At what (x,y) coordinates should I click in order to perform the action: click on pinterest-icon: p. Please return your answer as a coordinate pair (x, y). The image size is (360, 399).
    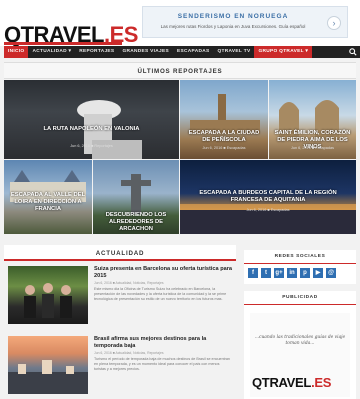
    Looking at the image, I should click on (305, 273).